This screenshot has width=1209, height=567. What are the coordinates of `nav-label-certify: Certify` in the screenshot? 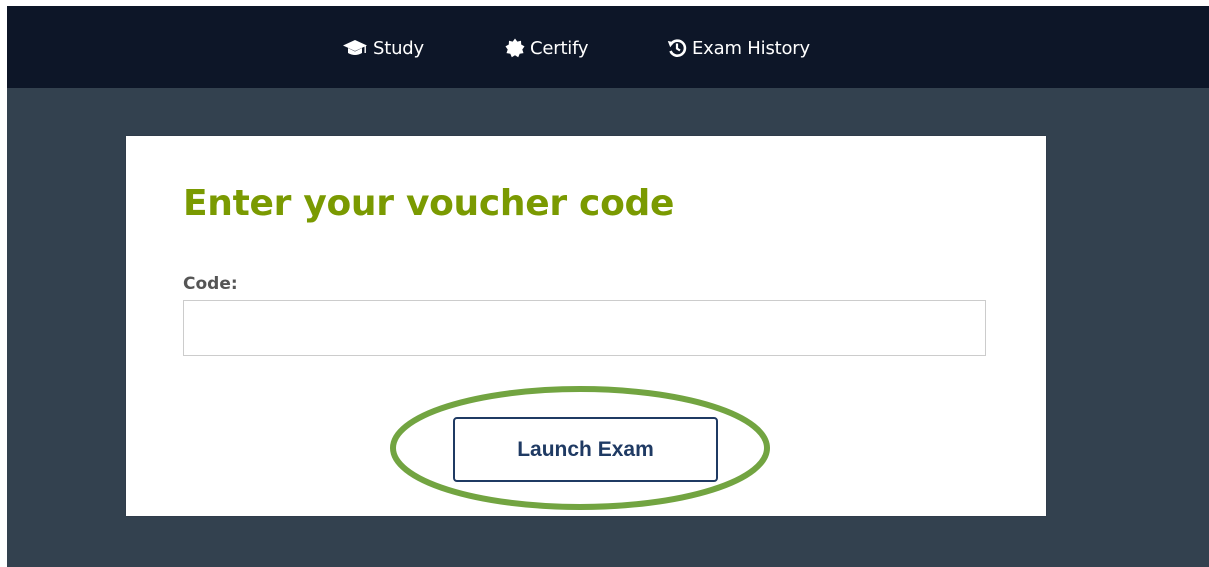 It's located at (559, 48).